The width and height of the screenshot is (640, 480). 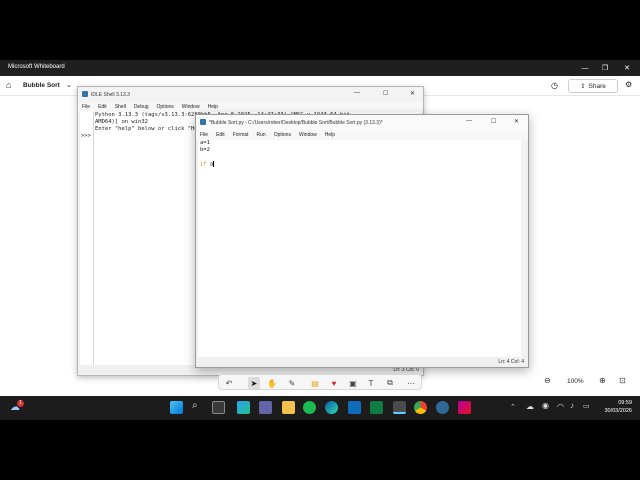 What do you see at coordinates (560, 406) in the screenshot?
I see `wifi-icon: ◠` at bounding box center [560, 406].